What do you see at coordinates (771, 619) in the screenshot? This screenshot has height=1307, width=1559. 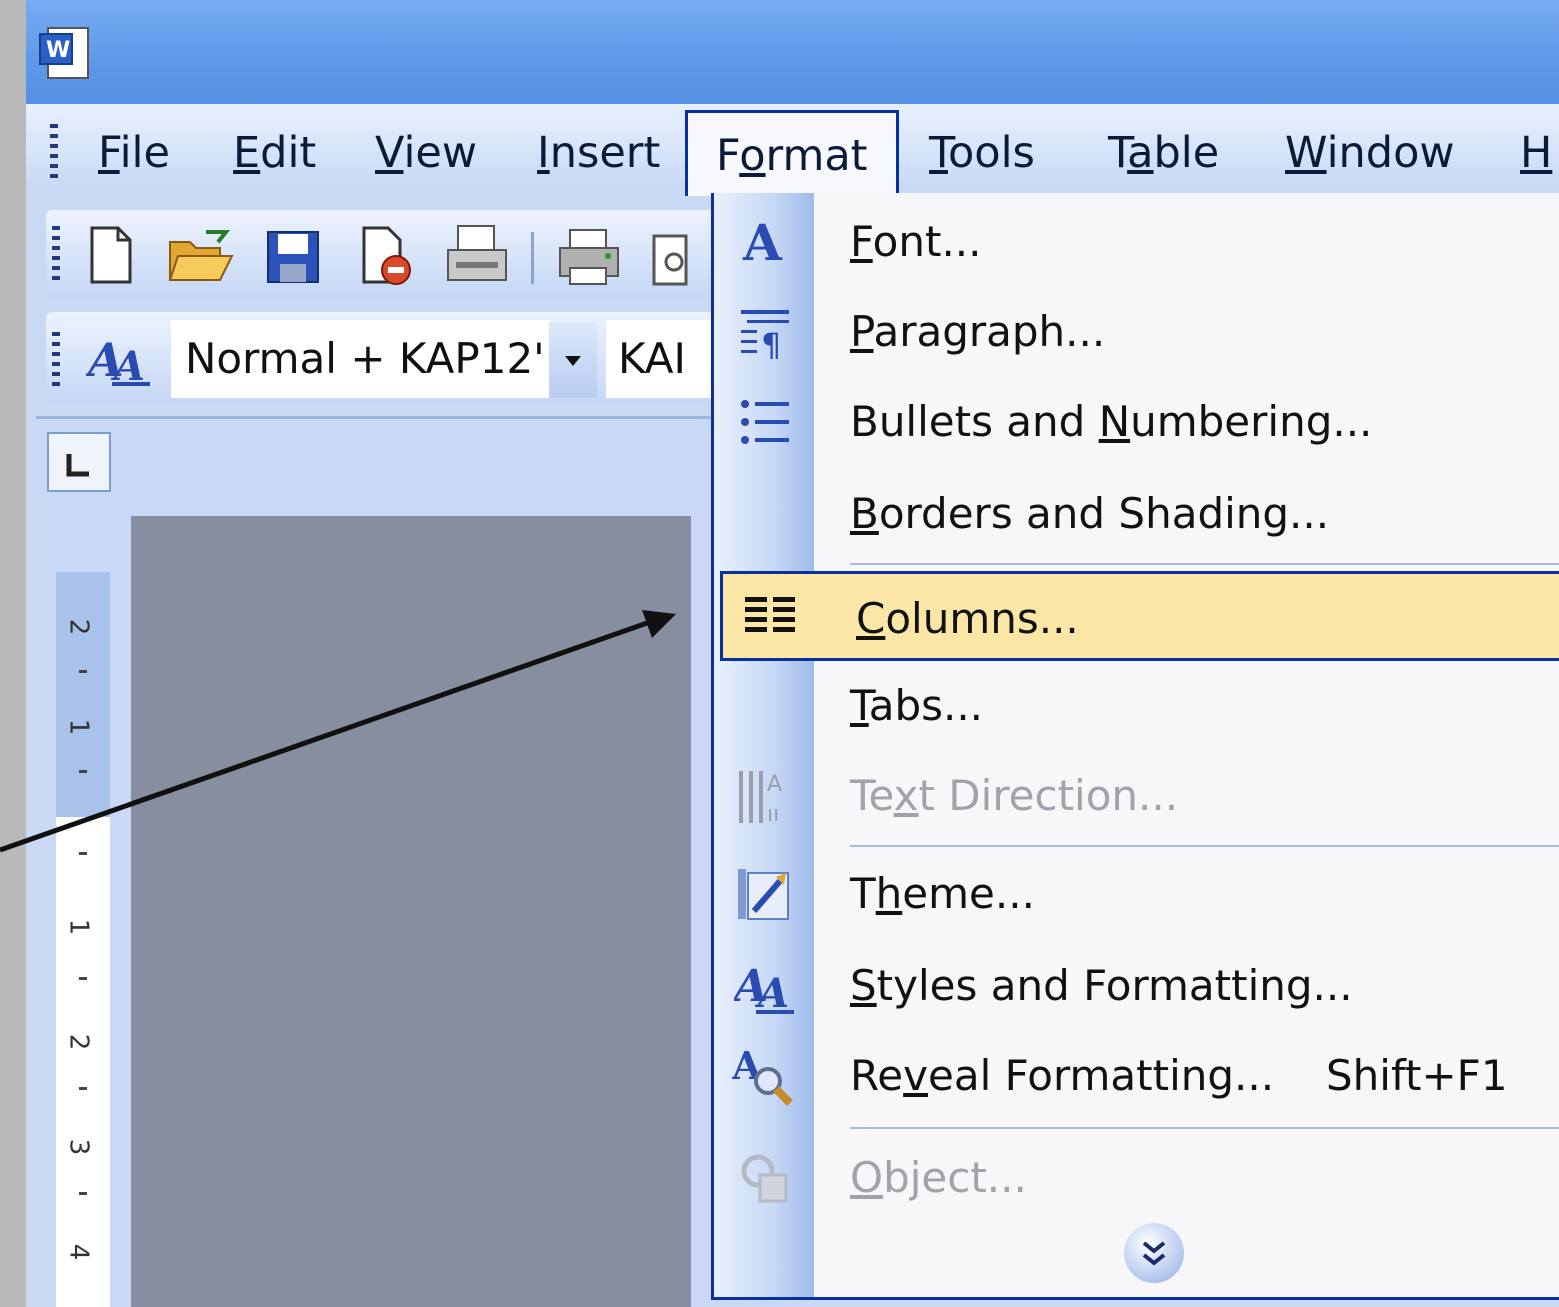 I see `columns-icon` at bounding box center [771, 619].